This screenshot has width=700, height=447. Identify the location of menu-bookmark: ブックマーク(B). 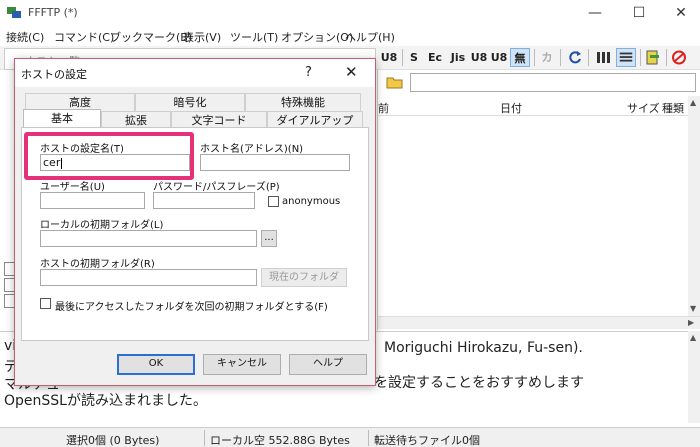
(151, 37).